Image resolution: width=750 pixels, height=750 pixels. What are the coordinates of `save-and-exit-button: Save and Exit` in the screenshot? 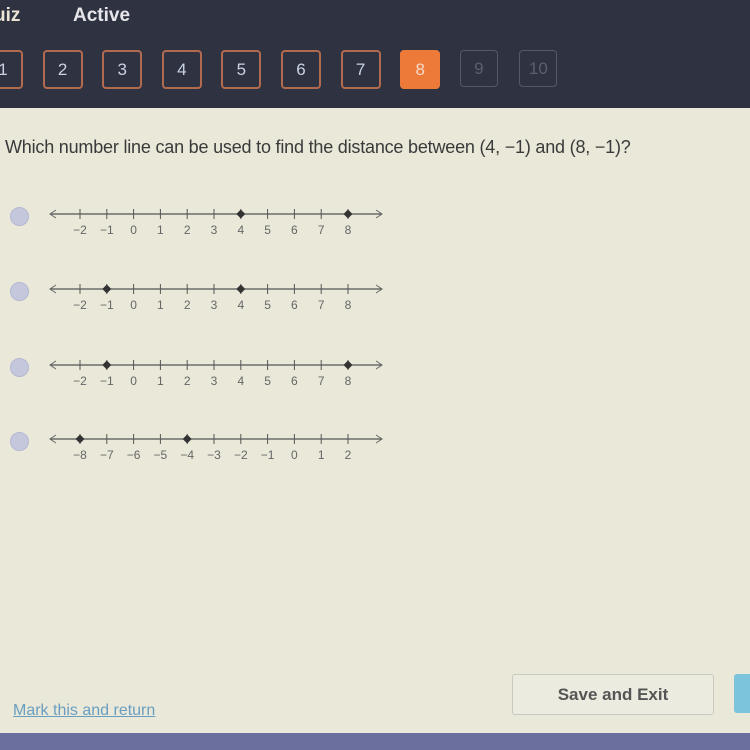 It's located at (613, 694).